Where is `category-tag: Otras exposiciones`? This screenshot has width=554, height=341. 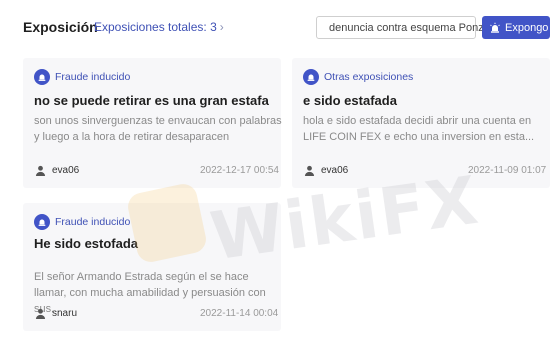
category-tag: Otras exposiciones is located at coordinates (358, 77).